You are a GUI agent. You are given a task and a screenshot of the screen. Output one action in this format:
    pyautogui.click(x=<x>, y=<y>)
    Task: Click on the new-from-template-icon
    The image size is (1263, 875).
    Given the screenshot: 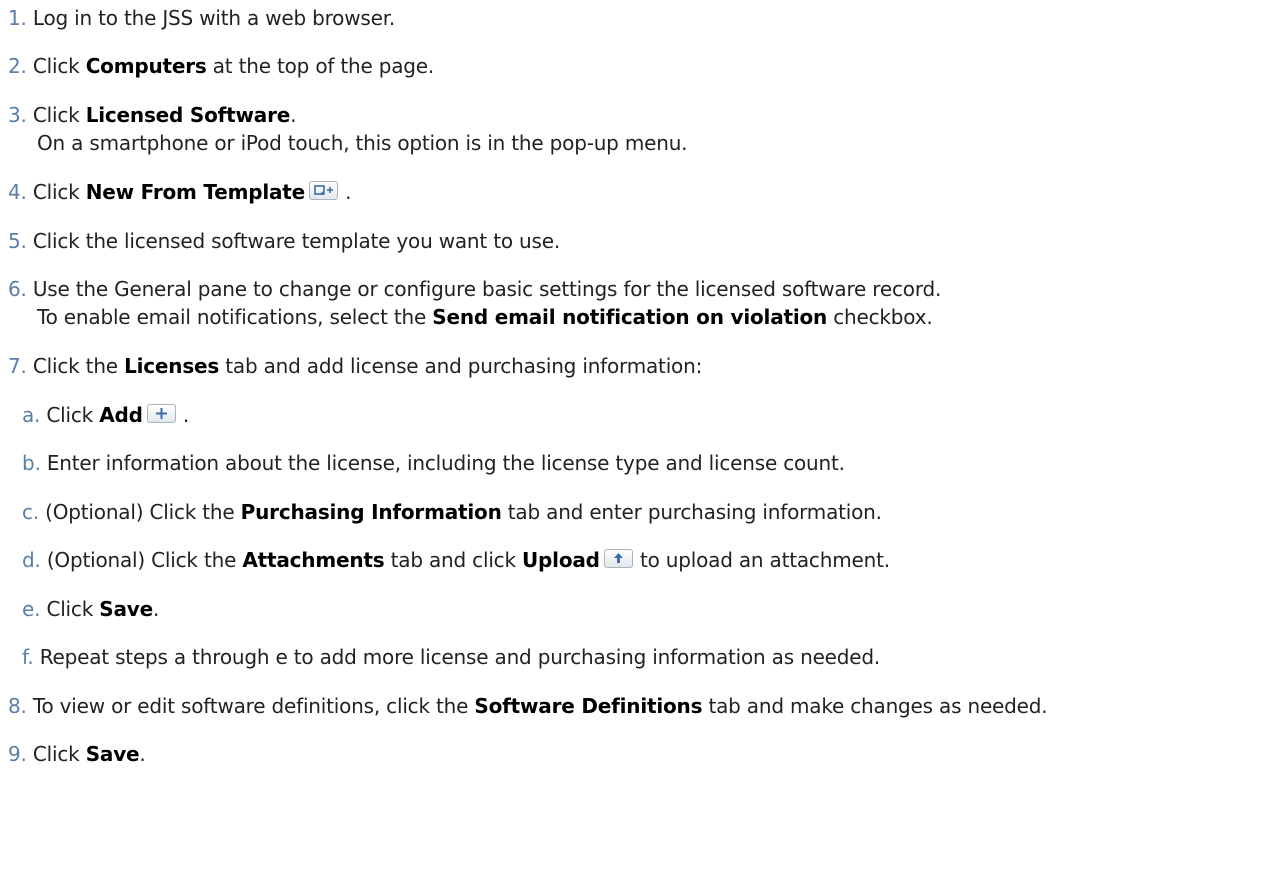 What is the action you would take?
    pyautogui.click(x=324, y=190)
    